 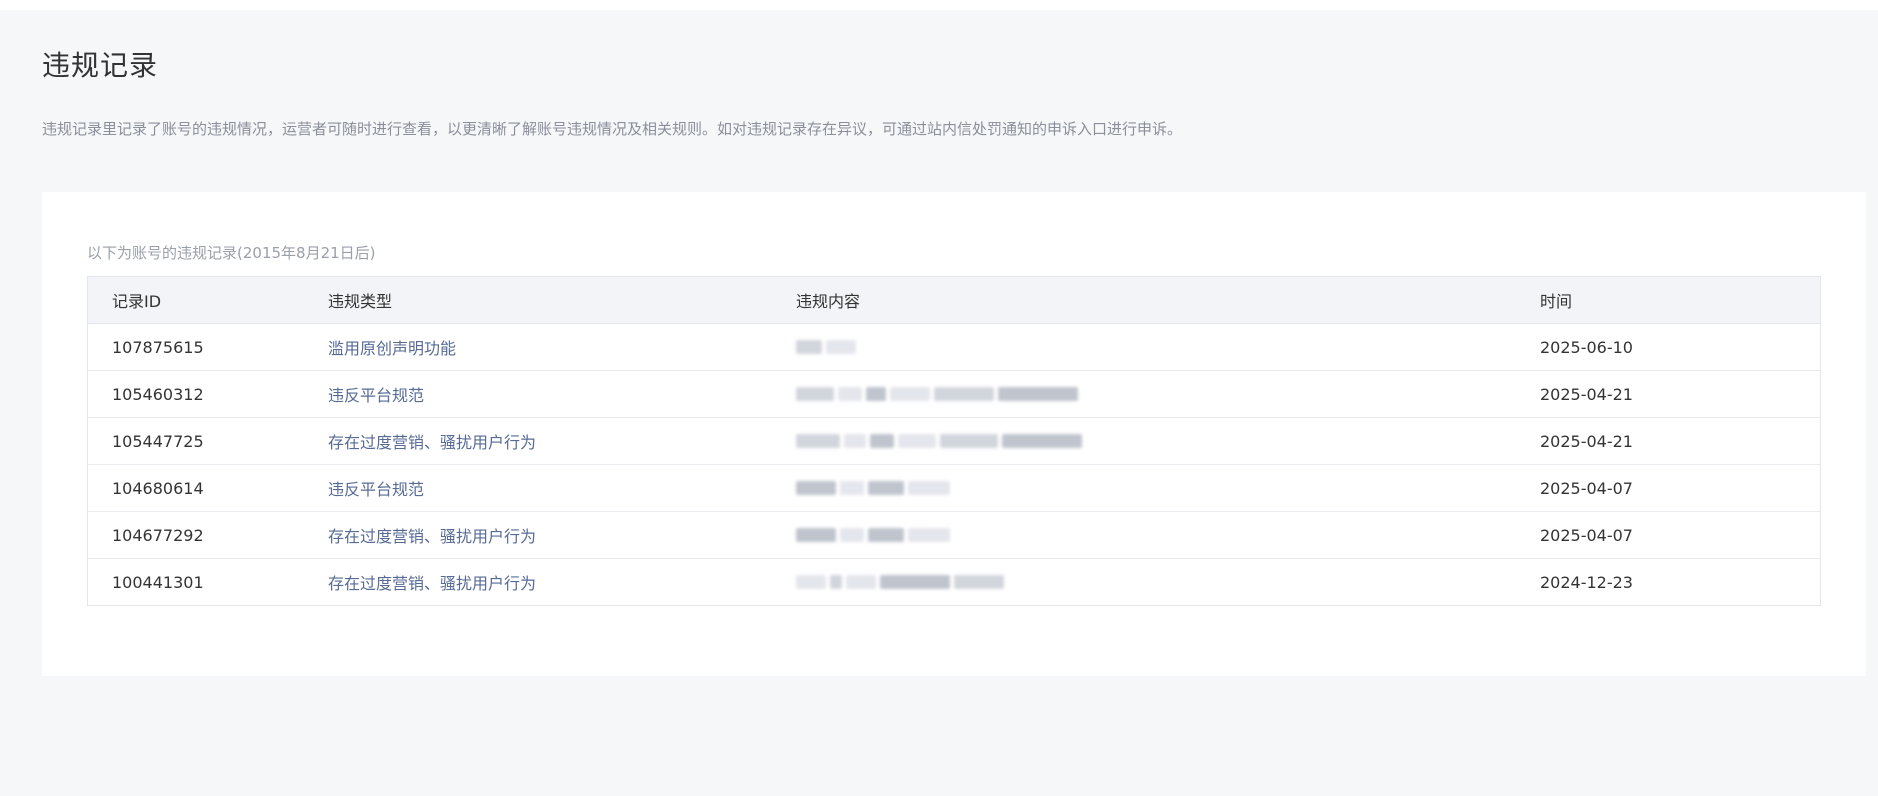 I want to click on table-row: 107875615 滥用原创声明功能 2025-06-10, so click(x=954, y=347).